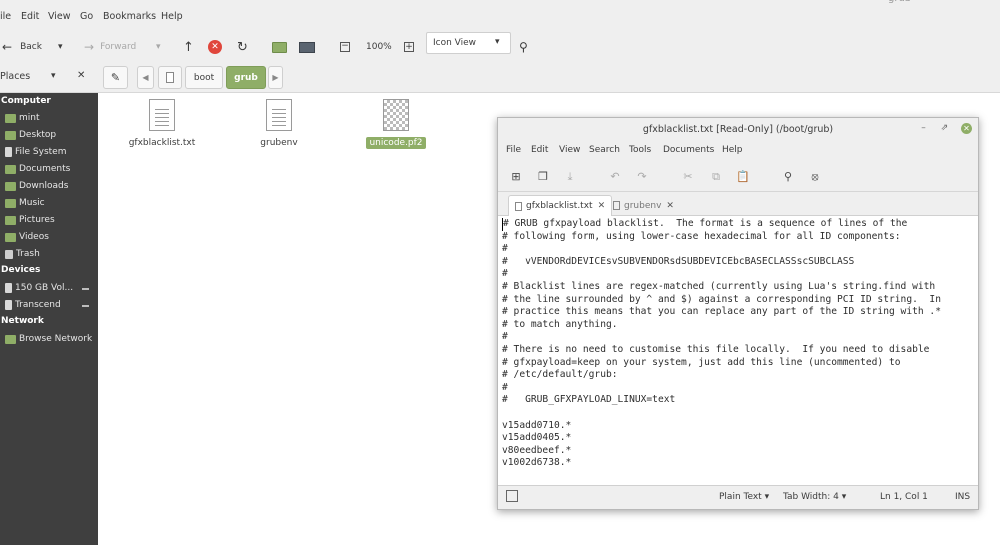  I want to click on paste-icon: 📋, so click(743, 177).